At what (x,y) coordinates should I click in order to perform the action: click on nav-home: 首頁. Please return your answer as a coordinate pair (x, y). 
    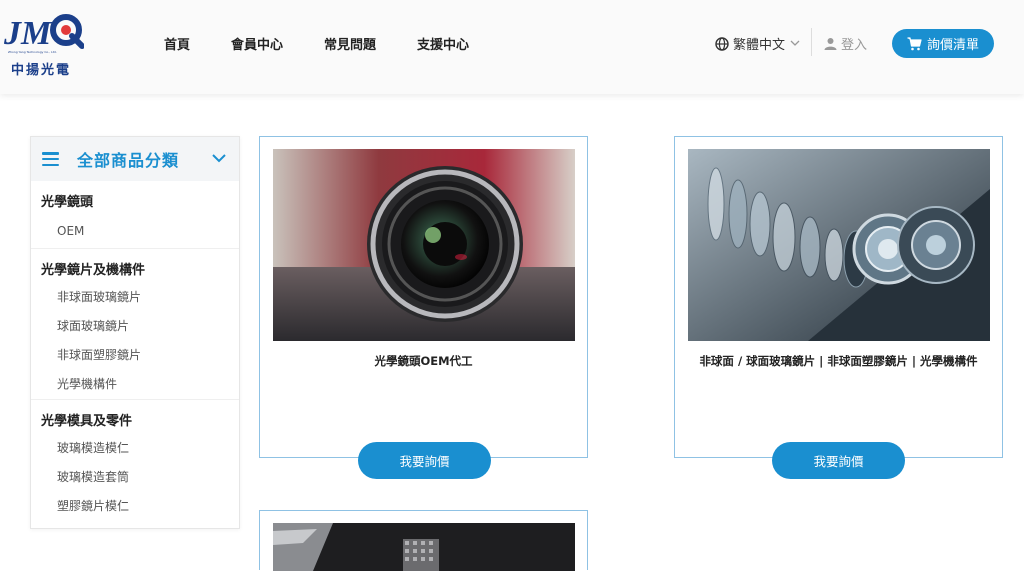
    Looking at the image, I should click on (177, 43).